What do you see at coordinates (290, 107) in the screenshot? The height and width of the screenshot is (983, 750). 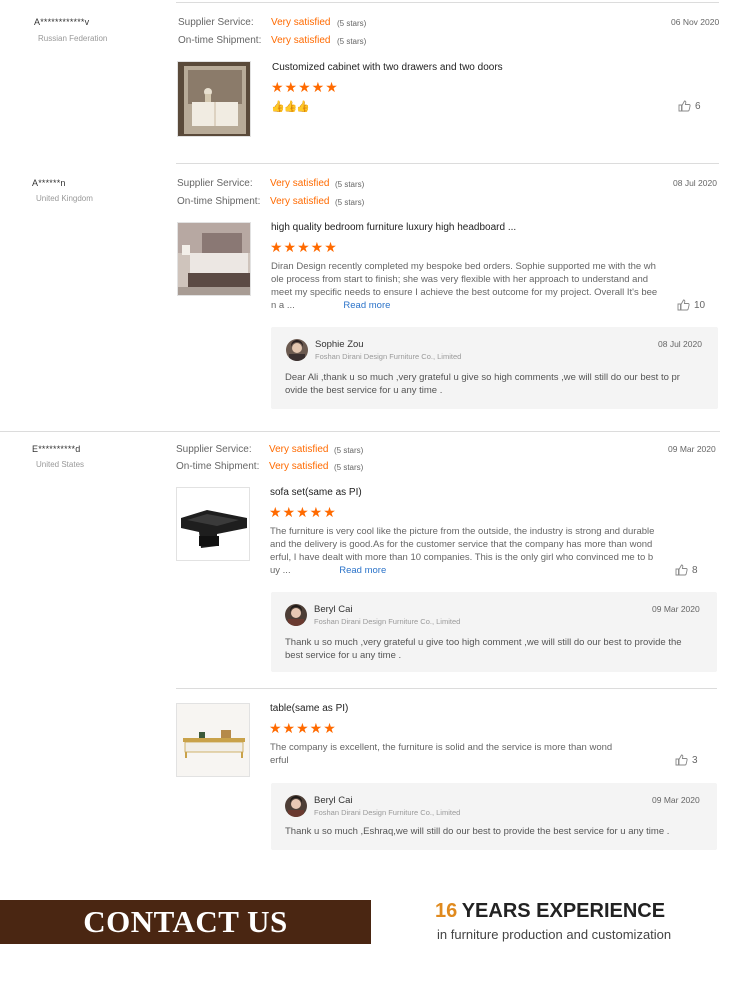 I see `thumbs-up-emoji-icon: 👍👍👍` at bounding box center [290, 107].